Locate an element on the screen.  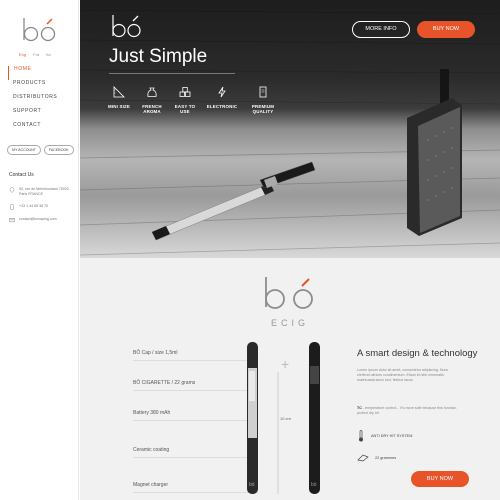
quality-badge-icon is located at coordinates (263, 92).